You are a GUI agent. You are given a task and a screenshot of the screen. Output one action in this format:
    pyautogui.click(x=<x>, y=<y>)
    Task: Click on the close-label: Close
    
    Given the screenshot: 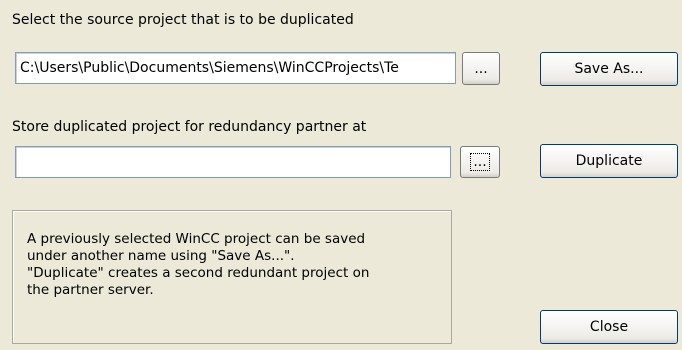 What is the action you would take?
    pyautogui.click(x=609, y=327)
    